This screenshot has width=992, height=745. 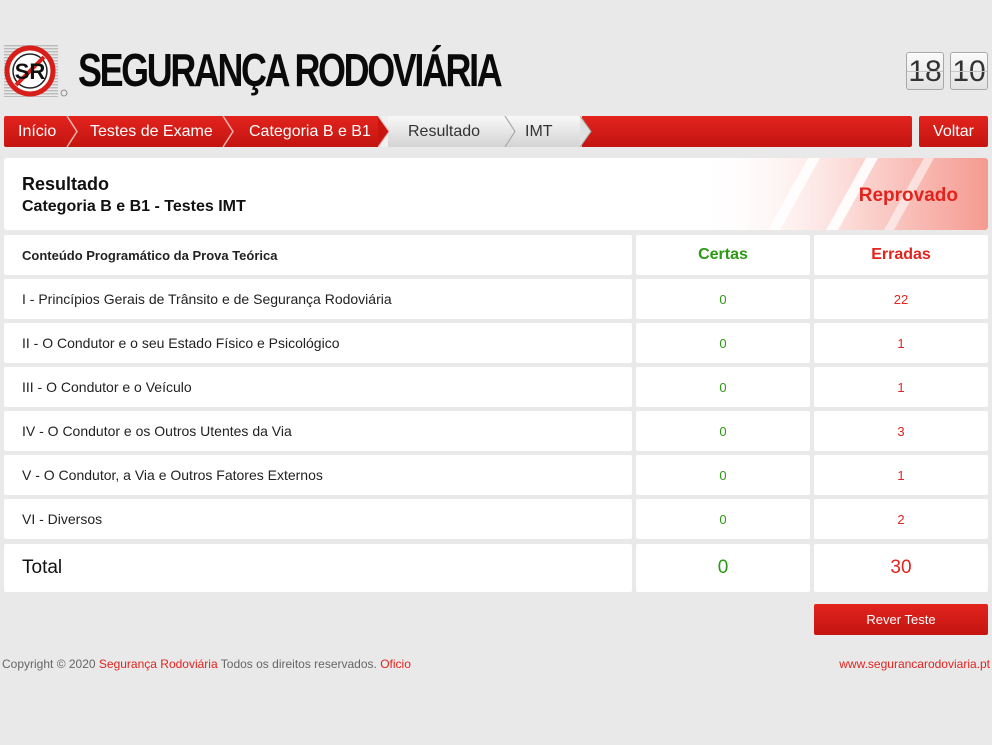 What do you see at coordinates (318, 568) in the screenshot?
I see `total-label: Total` at bounding box center [318, 568].